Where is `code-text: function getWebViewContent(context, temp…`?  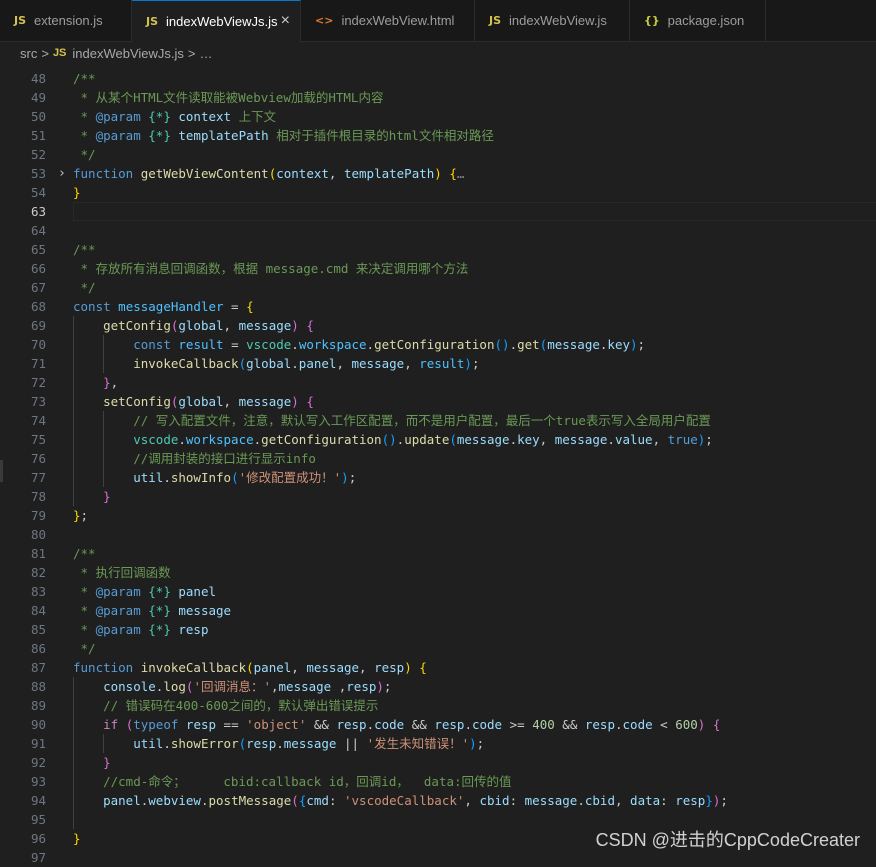 code-text: function getWebViewContent(context, temp… is located at coordinates (268, 173).